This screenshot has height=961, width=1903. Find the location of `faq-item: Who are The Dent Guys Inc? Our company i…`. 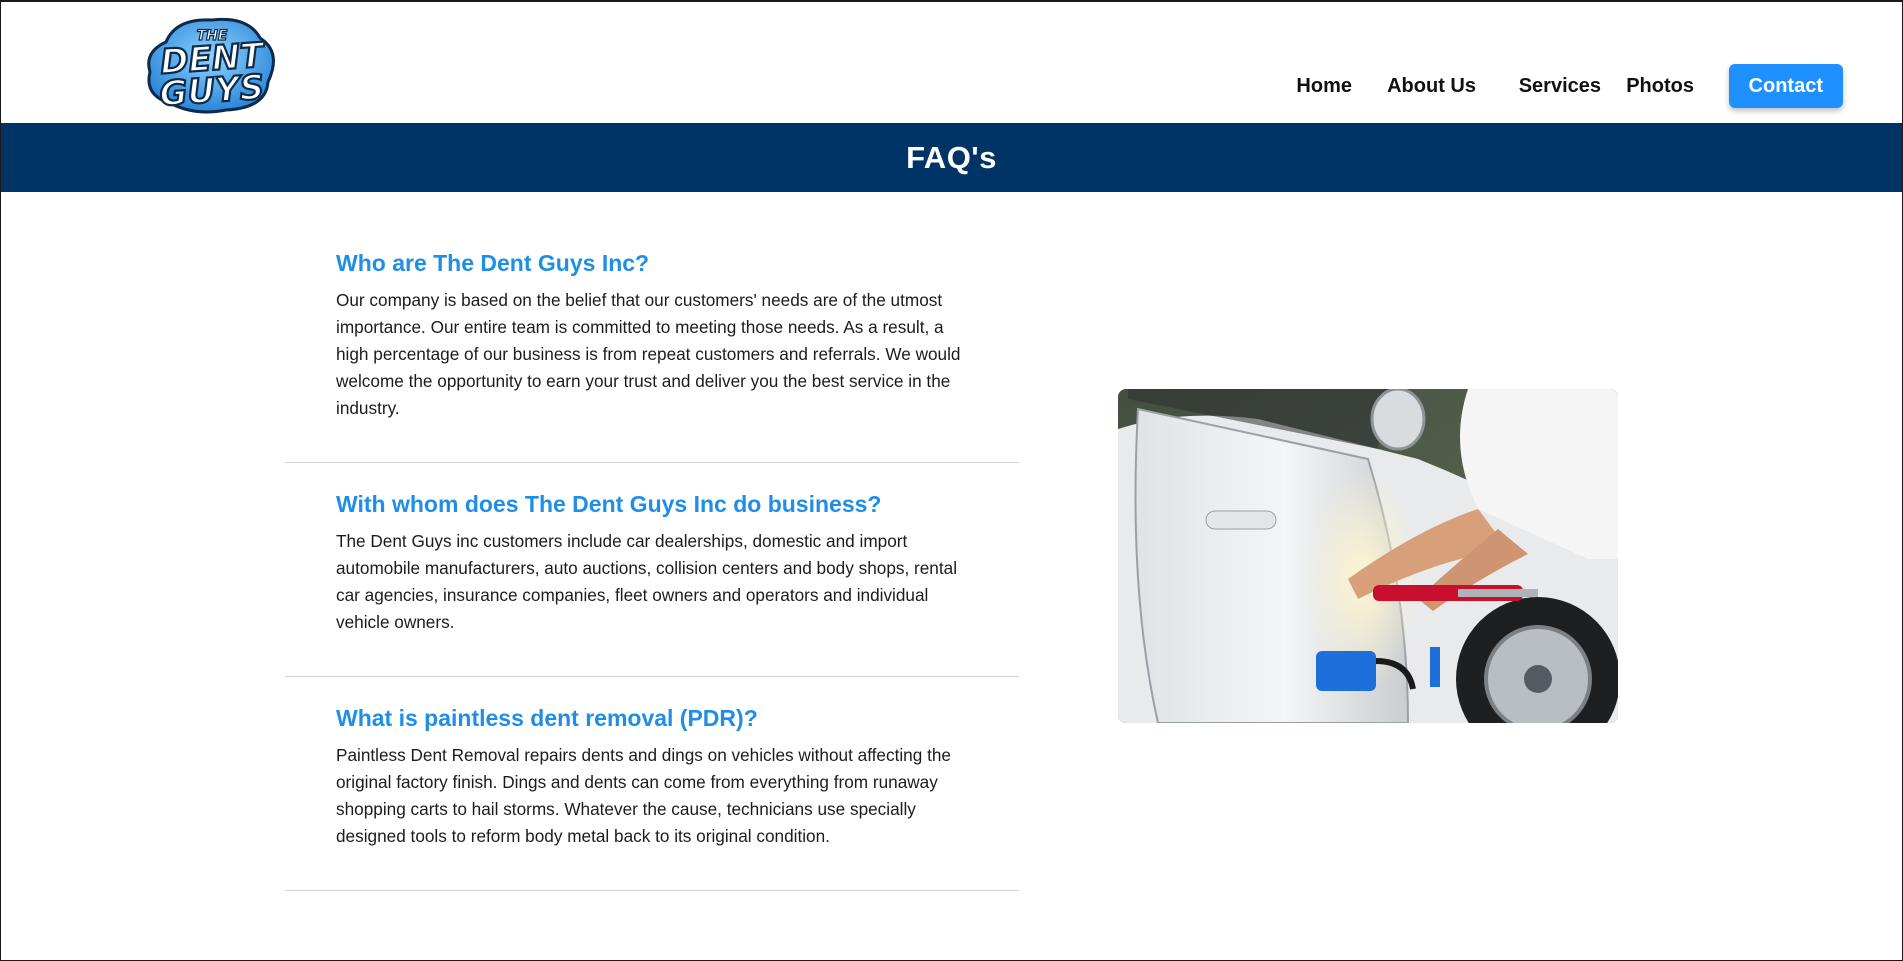

faq-item: Who are The Dent Guys Inc? Our company i… is located at coordinates (652, 342).